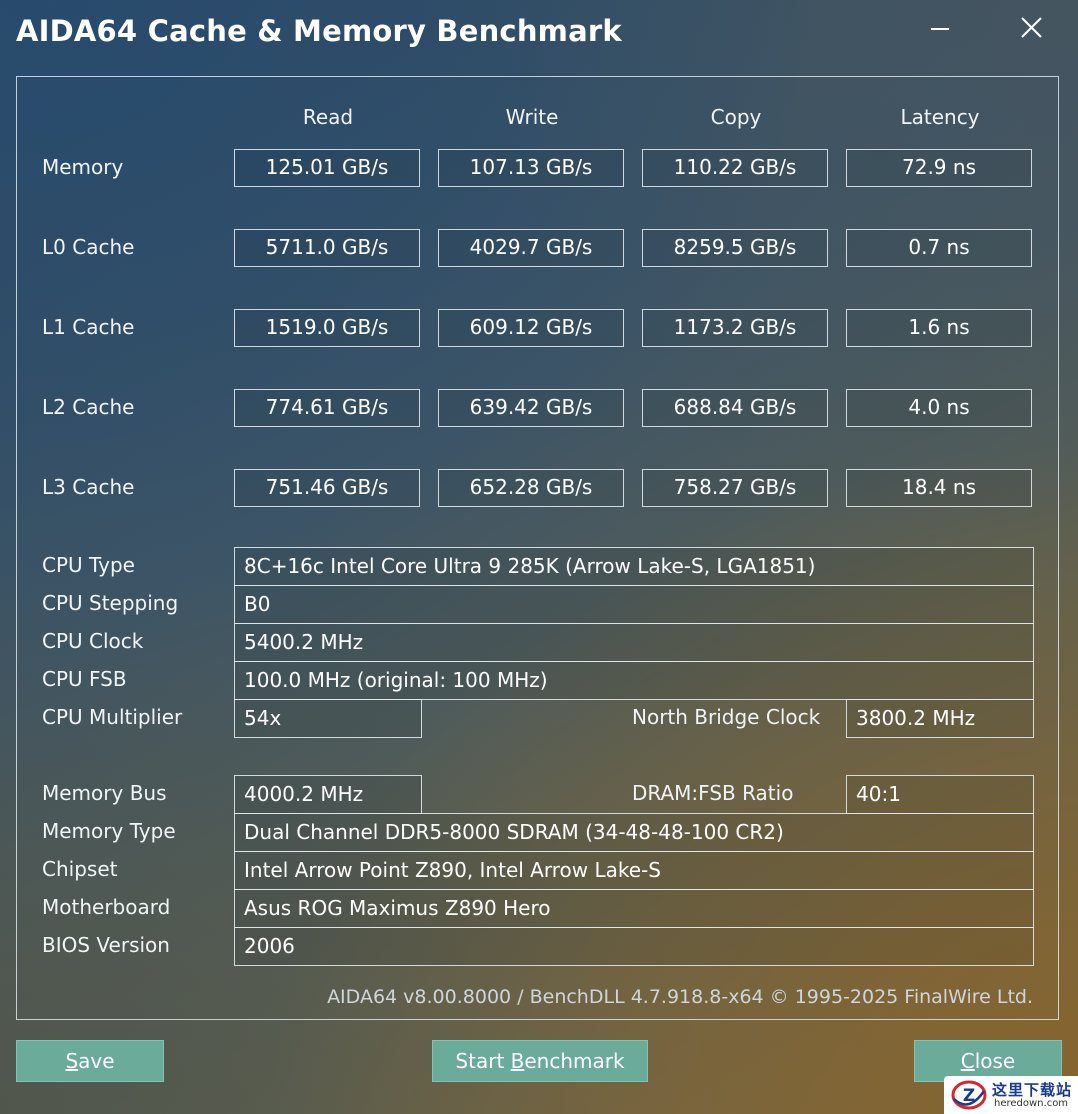 This screenshot has width=1078, height=1114. What do you see at coordinates (532, 117) in the screenshot?
I see `column-header-write: Write` at bounding box center [532, 117].